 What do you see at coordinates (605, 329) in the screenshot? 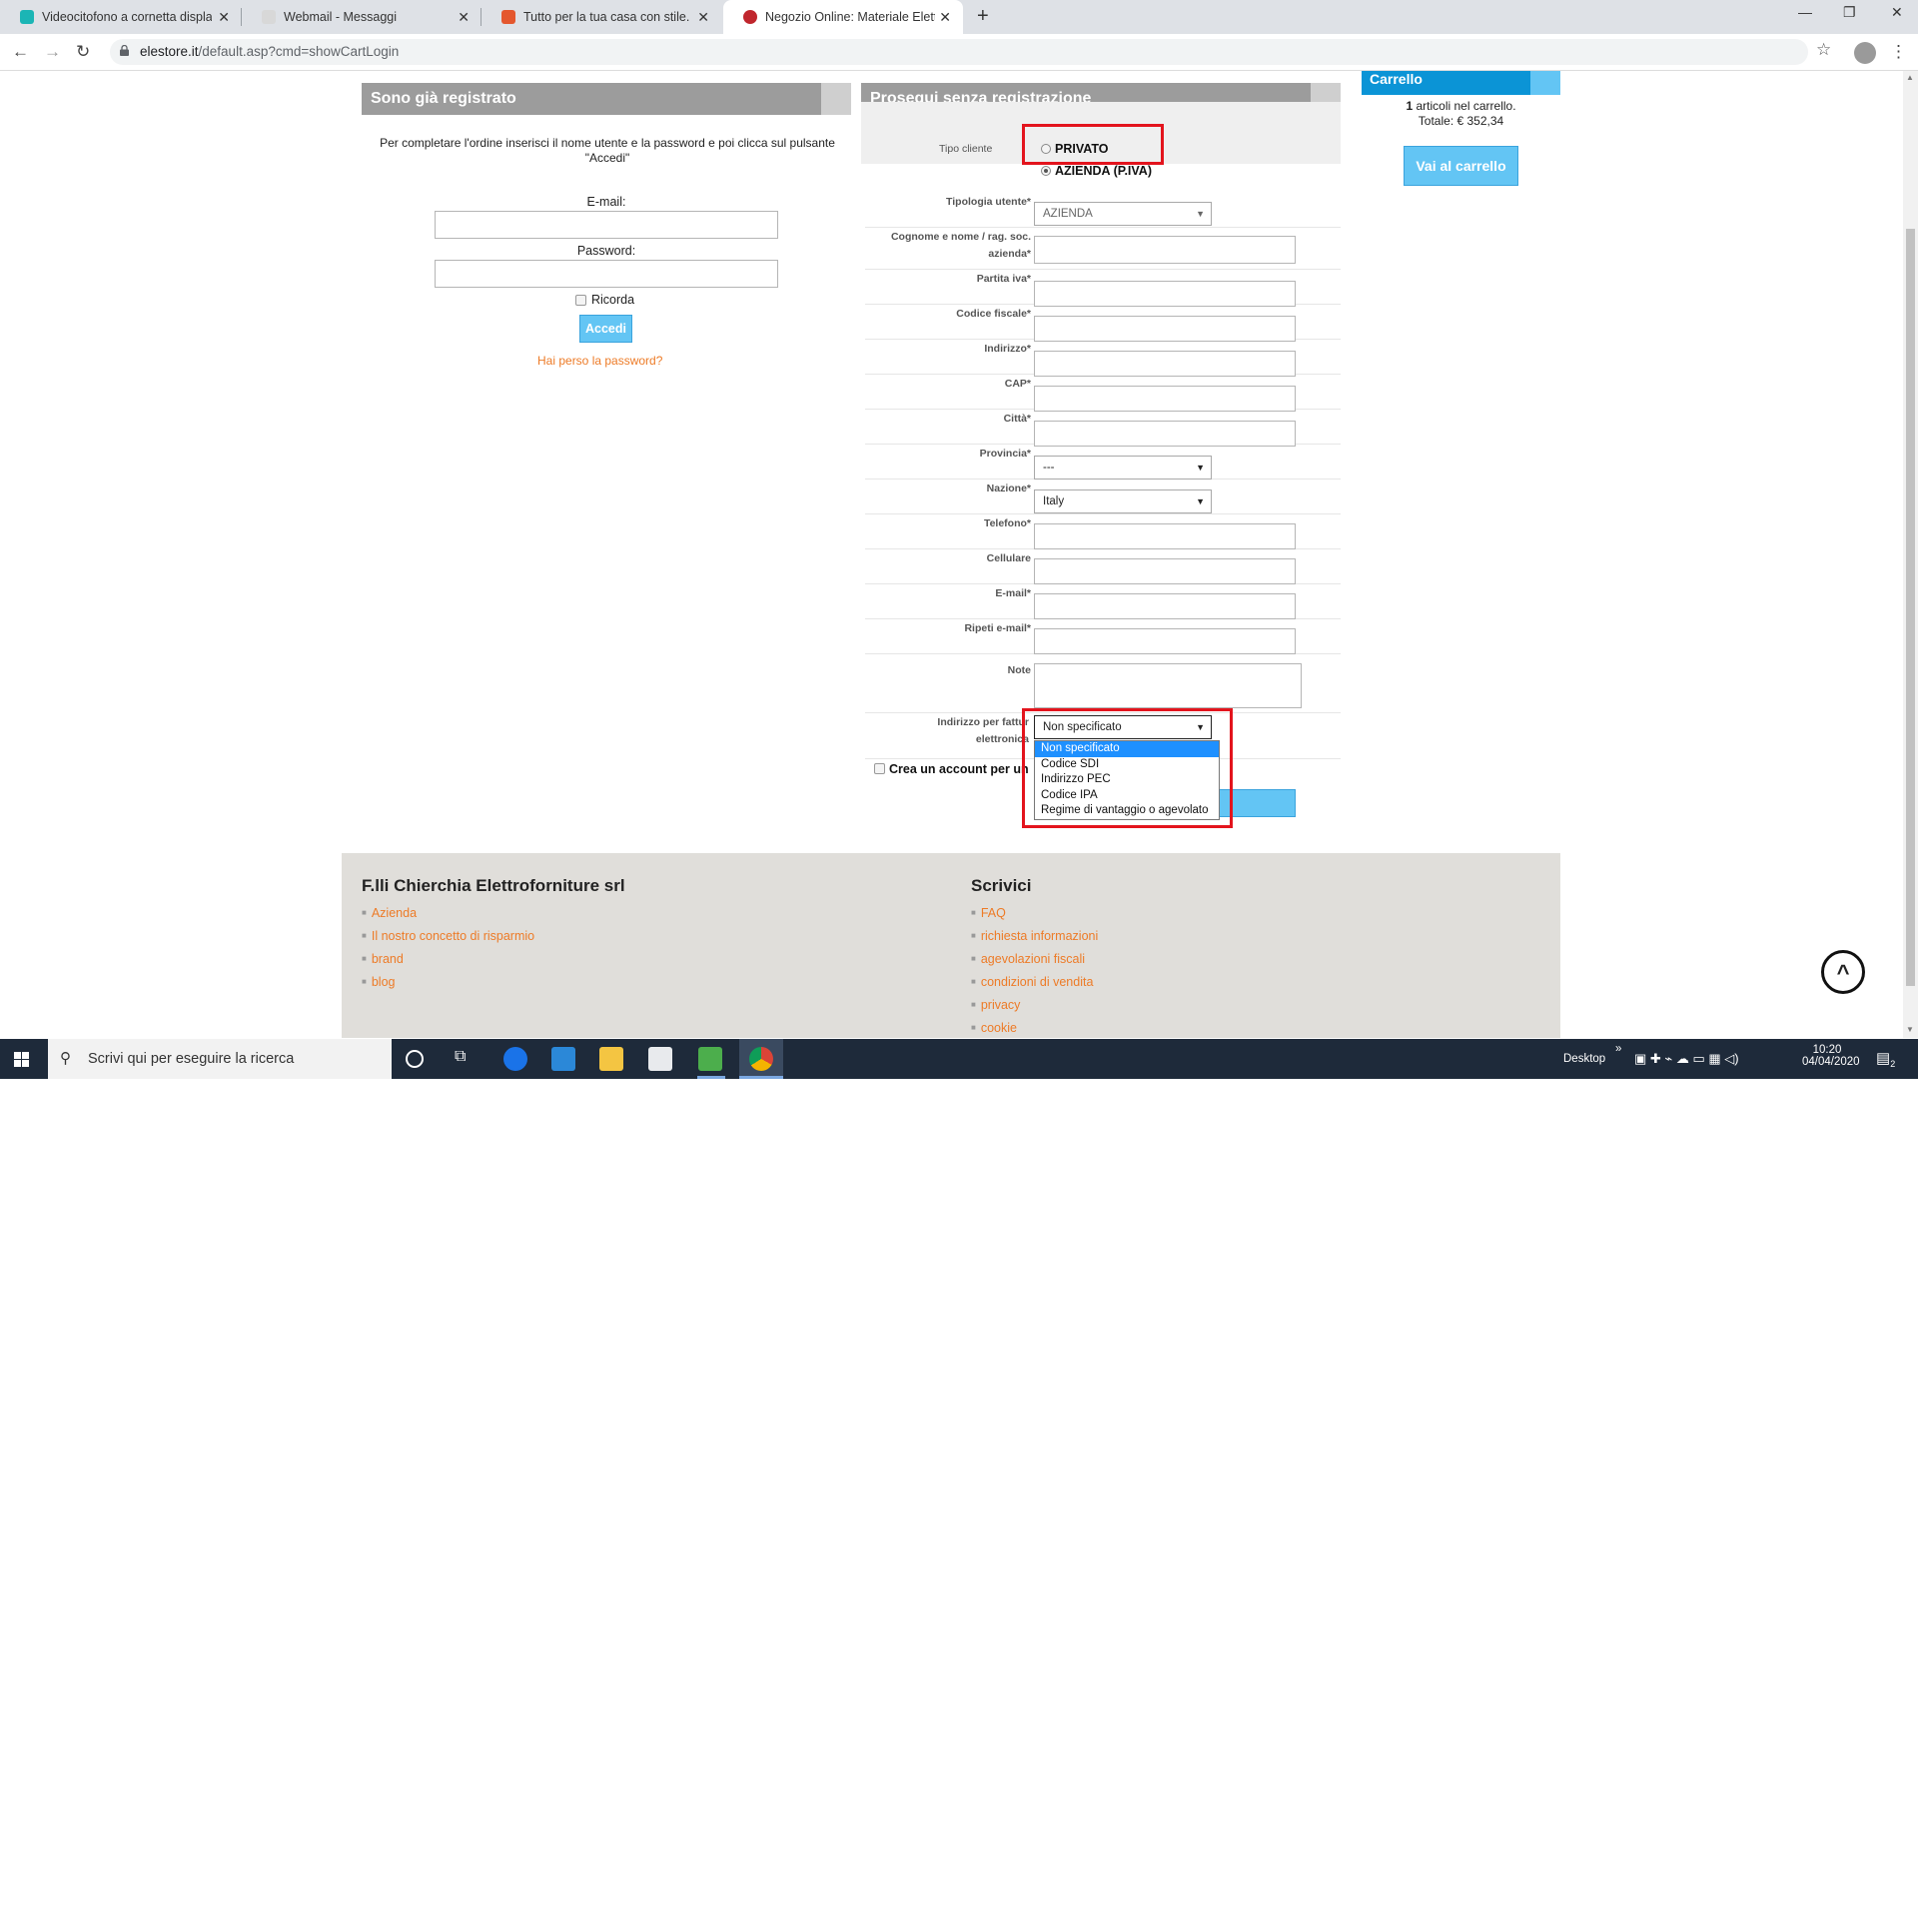
I see `accedi-button: Accedi` at bounding box center [605, 329].